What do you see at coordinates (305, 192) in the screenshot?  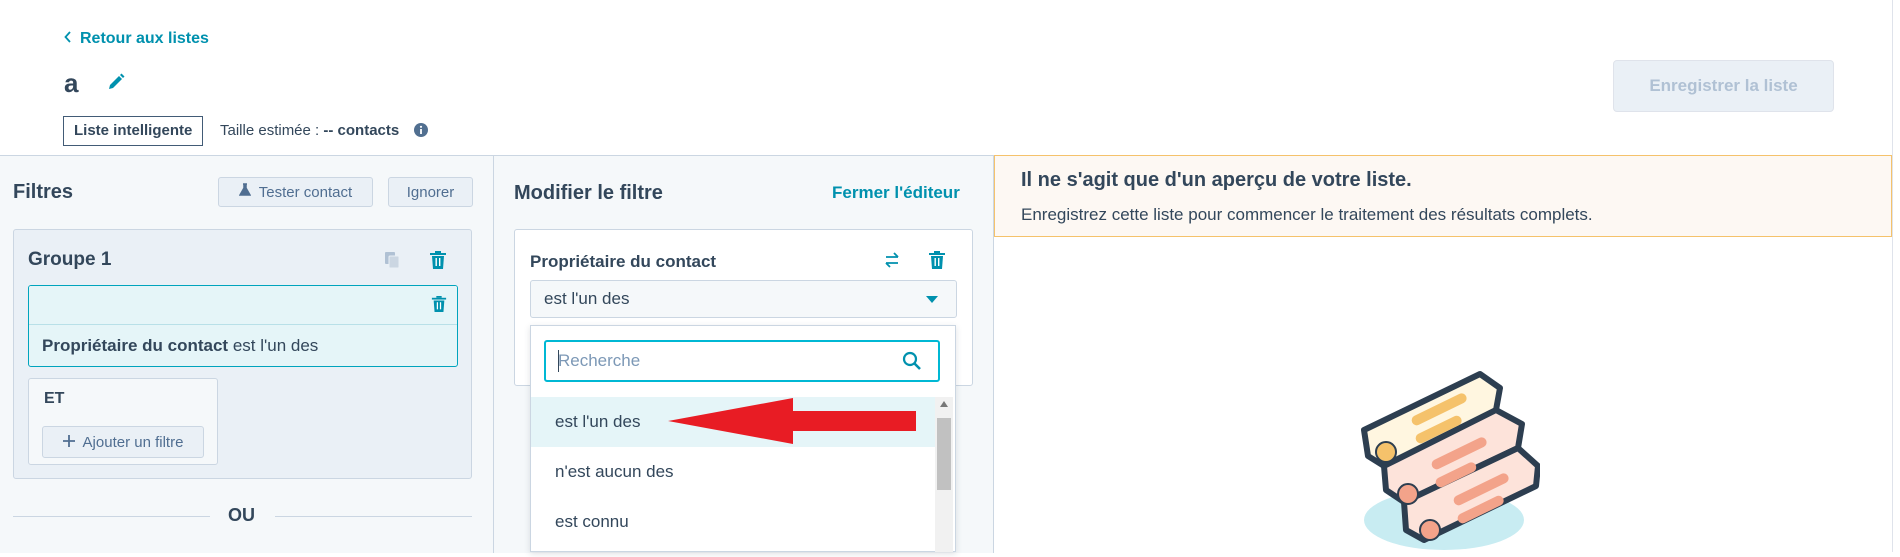 I see `test-contact-label: Tester contact` at bounding box center [305, 192].